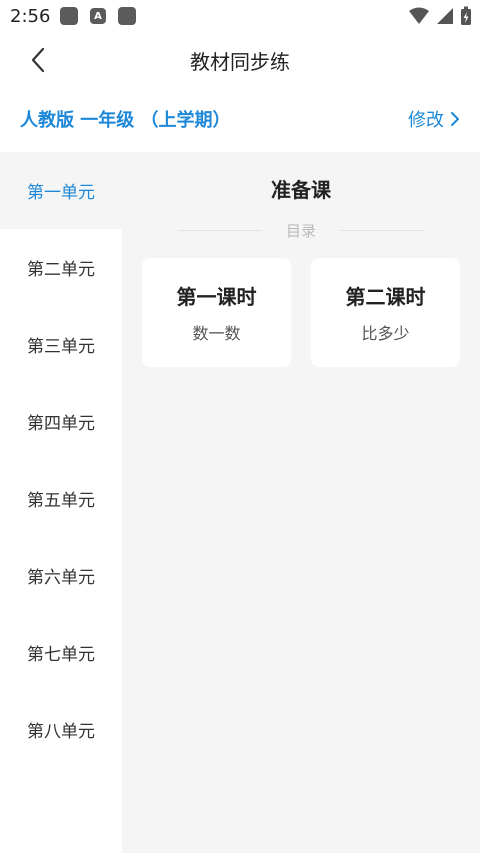 This screenshot has width=480, height=853. What do you see at coordinates (220, 230) in the screenshot?
I see `divider-line-left` at bounding box center [220, 230].